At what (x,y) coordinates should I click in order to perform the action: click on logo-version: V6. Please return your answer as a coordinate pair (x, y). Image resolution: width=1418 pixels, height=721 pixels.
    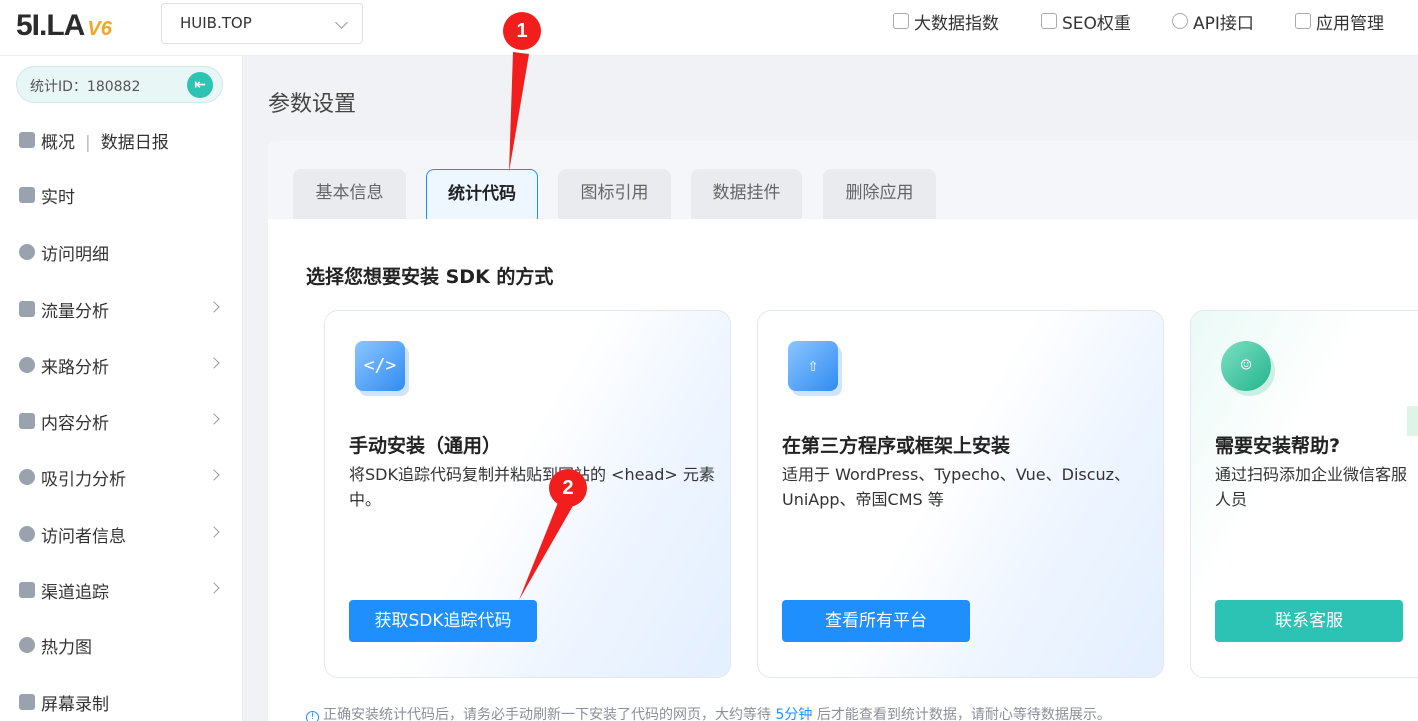
    Looking at the image, I should click on (99, 29).